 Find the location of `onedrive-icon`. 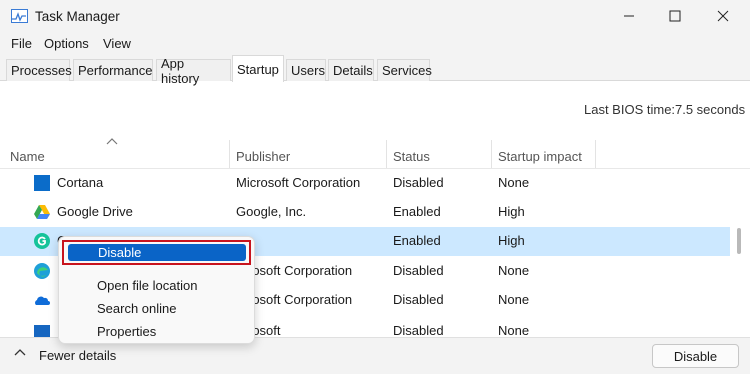

onedrive-icon is located at coordinates (42, 300).